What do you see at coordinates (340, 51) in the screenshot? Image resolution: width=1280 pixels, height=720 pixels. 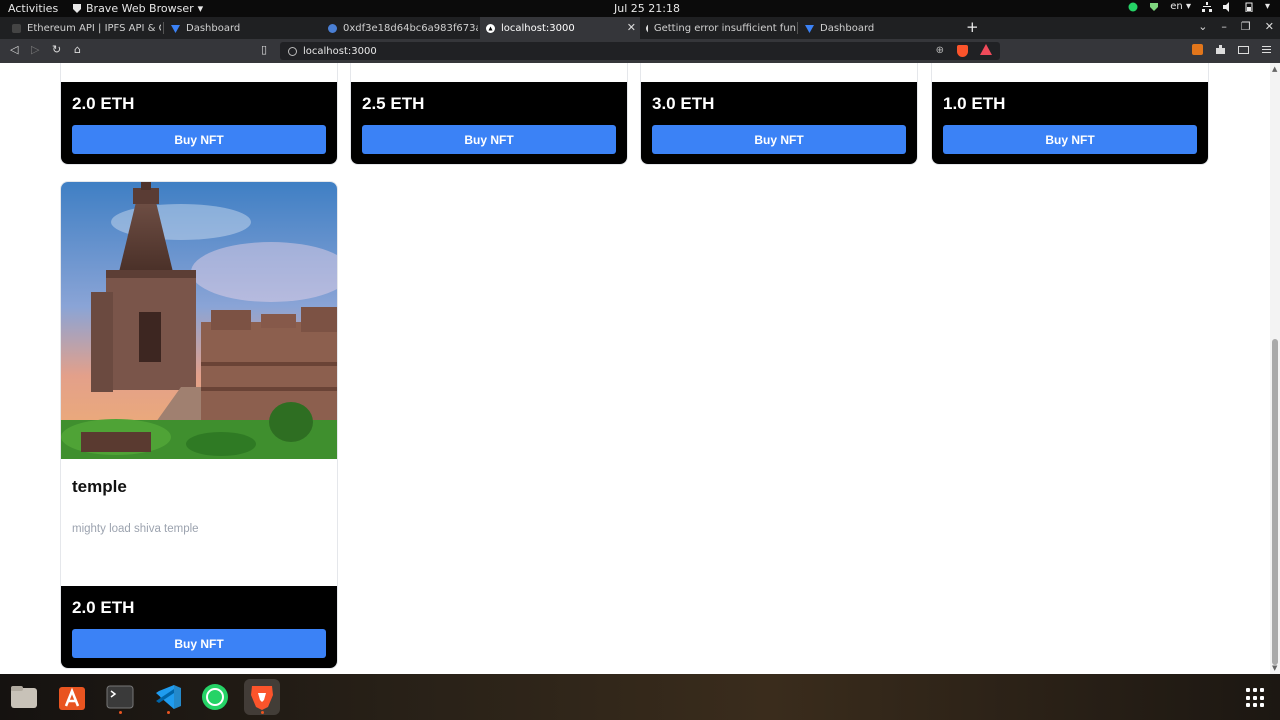 I see `url-text: localhost:3000` at bounding box center [340, 51].